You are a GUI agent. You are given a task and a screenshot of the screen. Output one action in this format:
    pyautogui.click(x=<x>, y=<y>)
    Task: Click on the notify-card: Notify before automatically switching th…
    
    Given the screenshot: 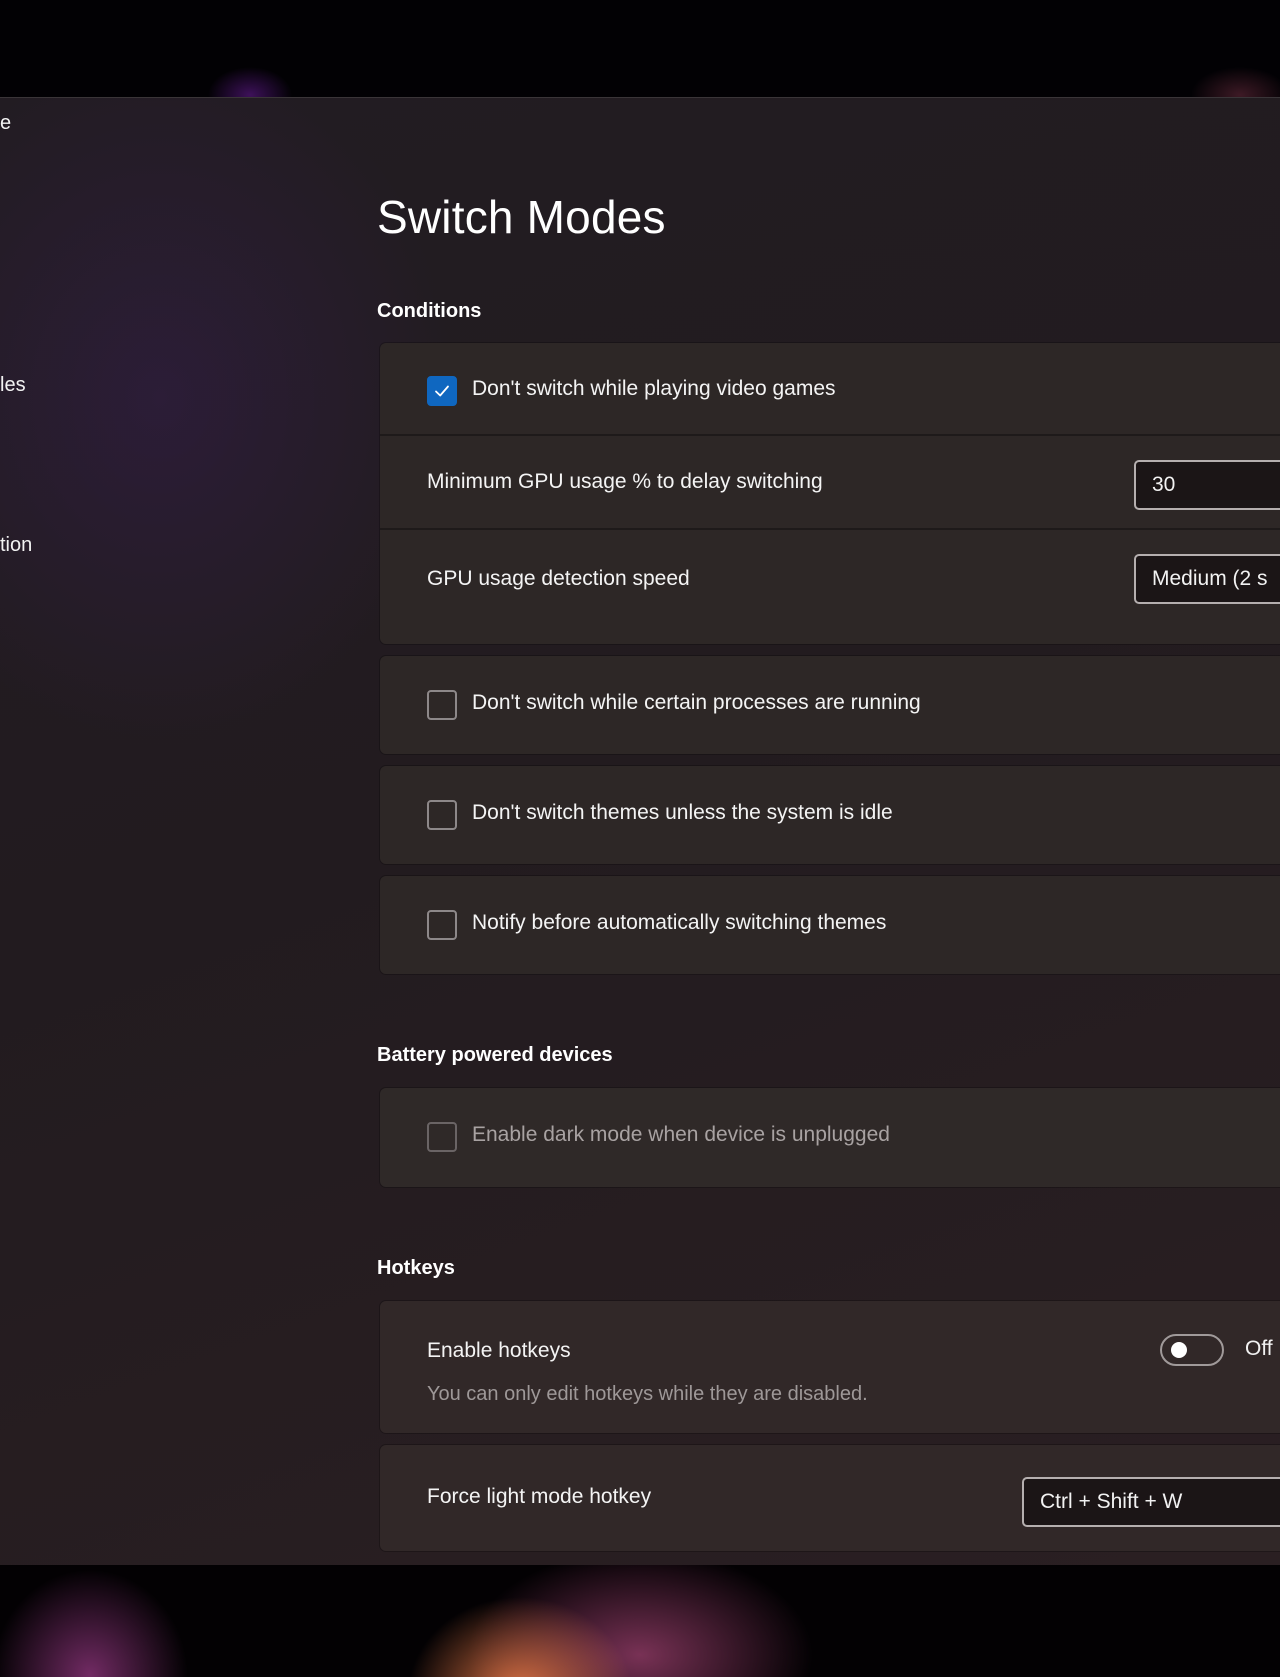 What is the action you would take?
    pyautogui.click(x=830, y=925)
    